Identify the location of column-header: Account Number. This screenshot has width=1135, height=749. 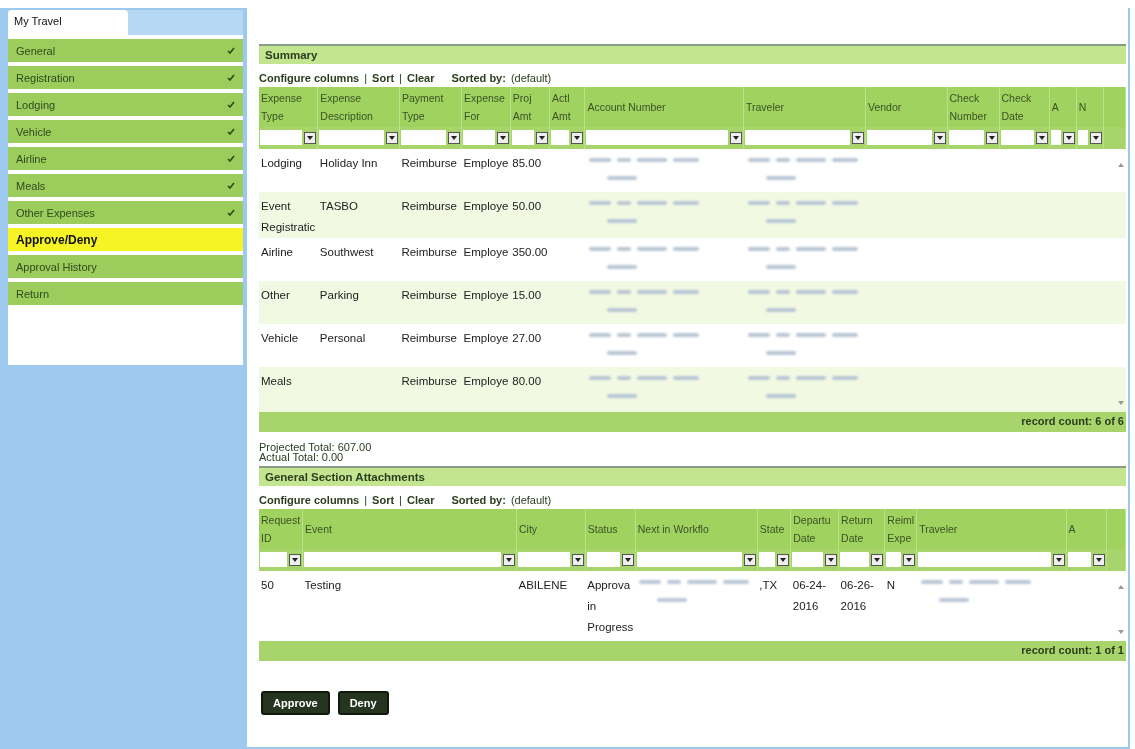
(664, 107).